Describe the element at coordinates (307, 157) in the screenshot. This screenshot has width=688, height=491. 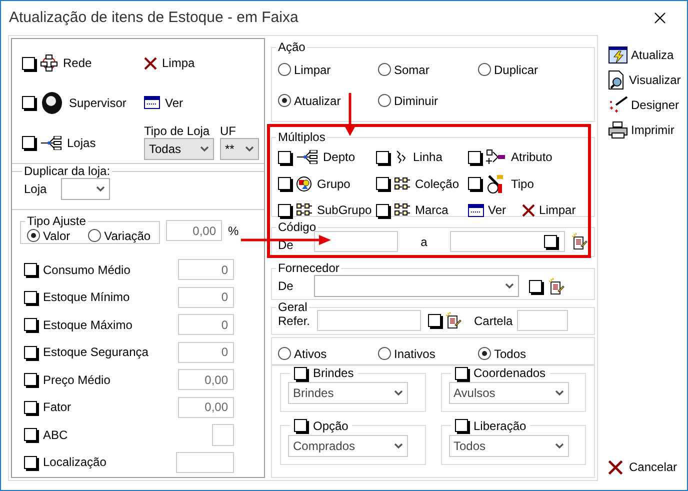
I see `tree-icon` at that location.